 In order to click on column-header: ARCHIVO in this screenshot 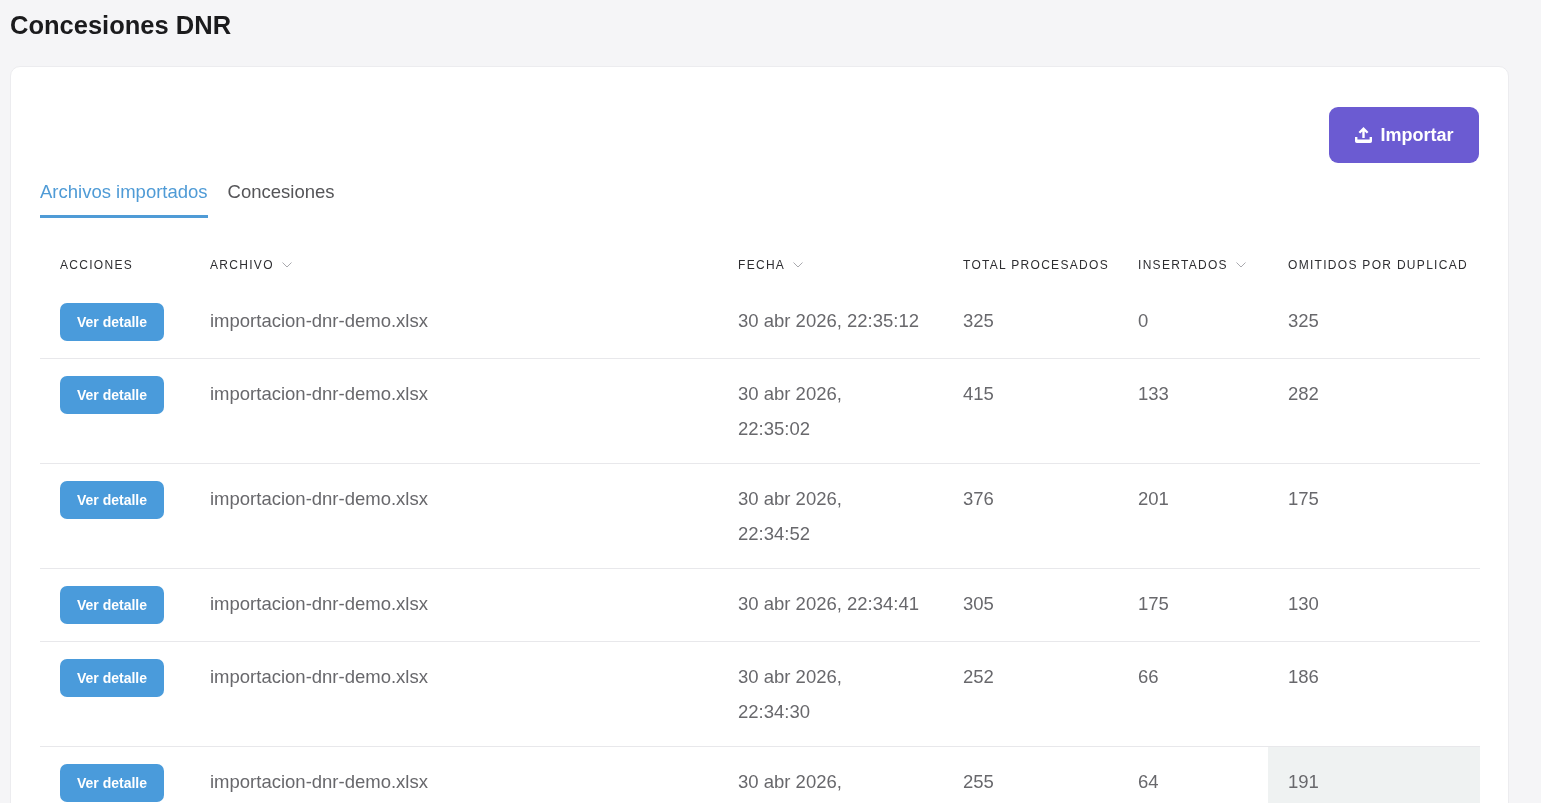, I will do `click(251, 265)`.